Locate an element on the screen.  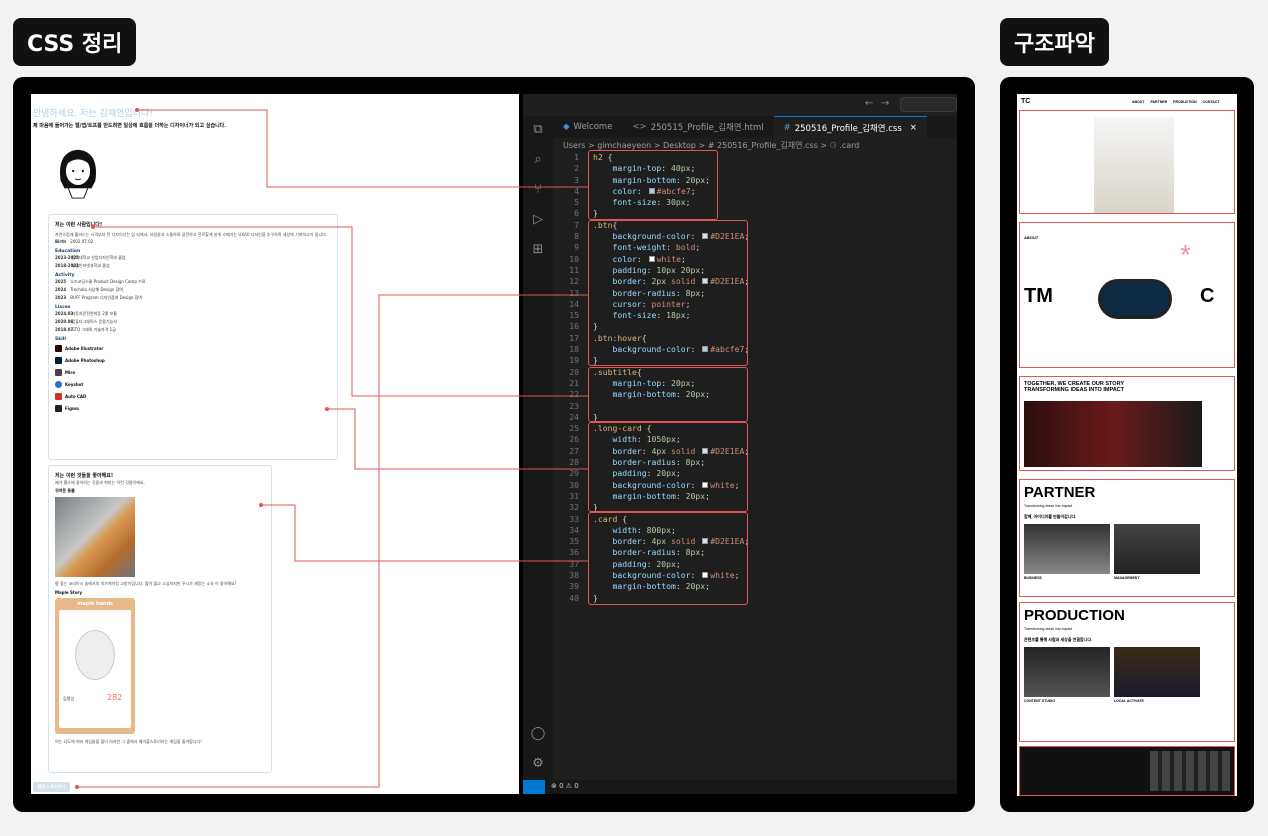
game-character is located at coordinates (95, 655).